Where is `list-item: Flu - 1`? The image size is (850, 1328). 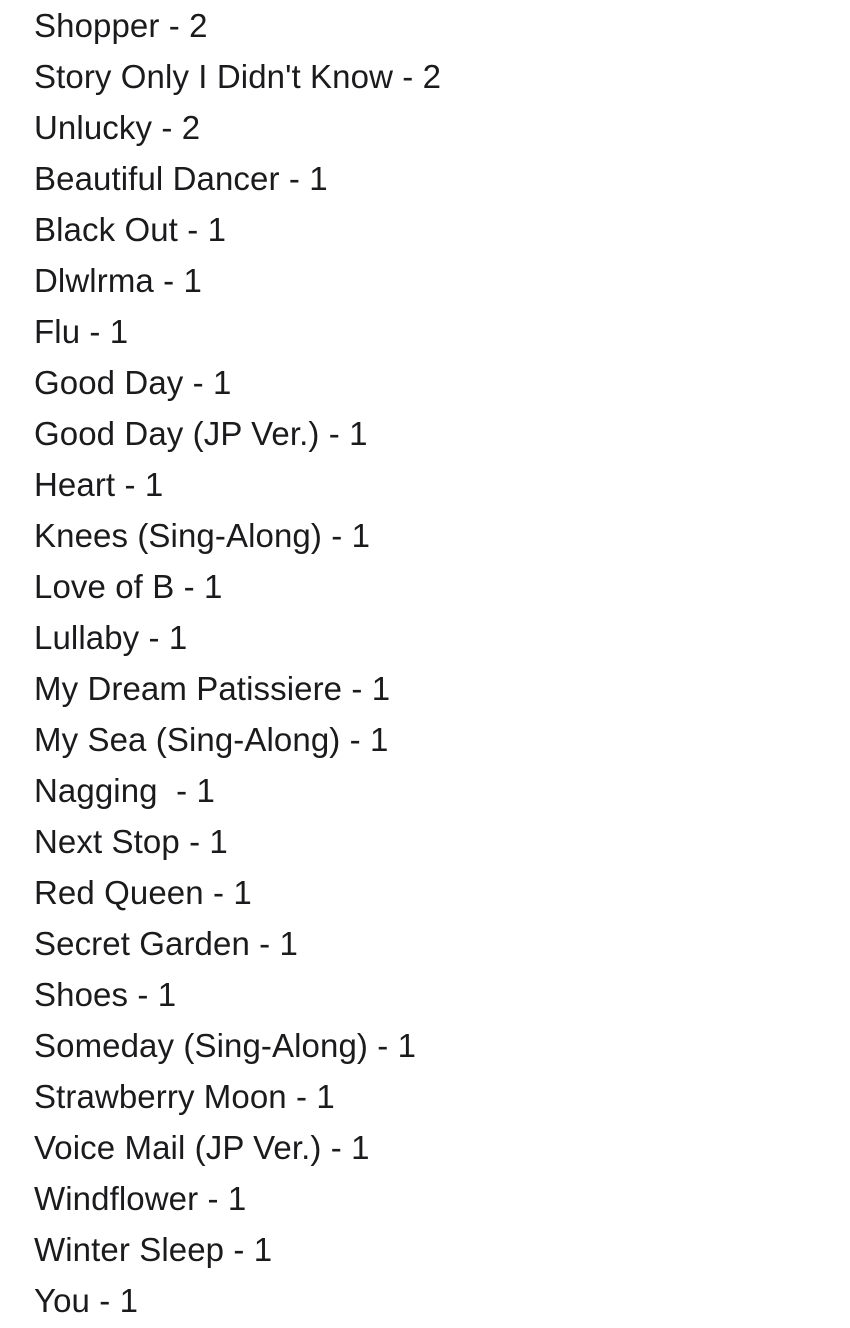
list-item: Flu - 1 is located at coordinates (81, 331).